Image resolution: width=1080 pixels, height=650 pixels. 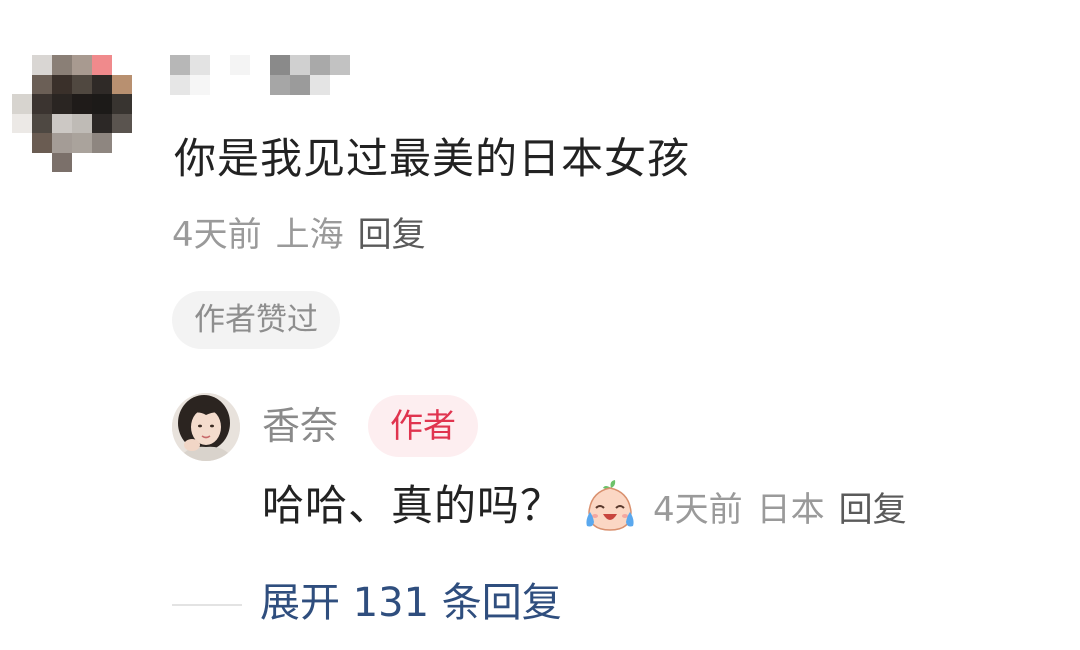 What do you see at coordinates (873, 510) in the screenshot?
I see `author-reply-button: 回复` at bounding box center [873, 510].